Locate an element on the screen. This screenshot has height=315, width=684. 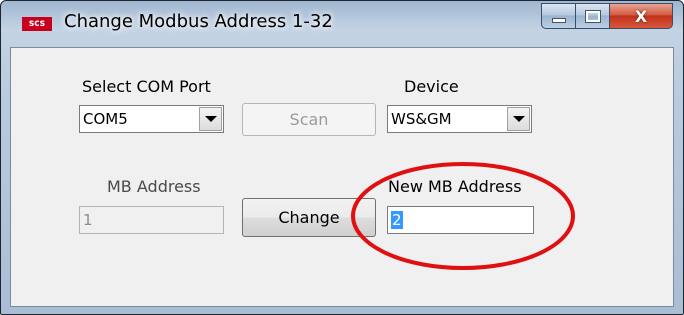
minimize-button is located at coordinates (558, 16).